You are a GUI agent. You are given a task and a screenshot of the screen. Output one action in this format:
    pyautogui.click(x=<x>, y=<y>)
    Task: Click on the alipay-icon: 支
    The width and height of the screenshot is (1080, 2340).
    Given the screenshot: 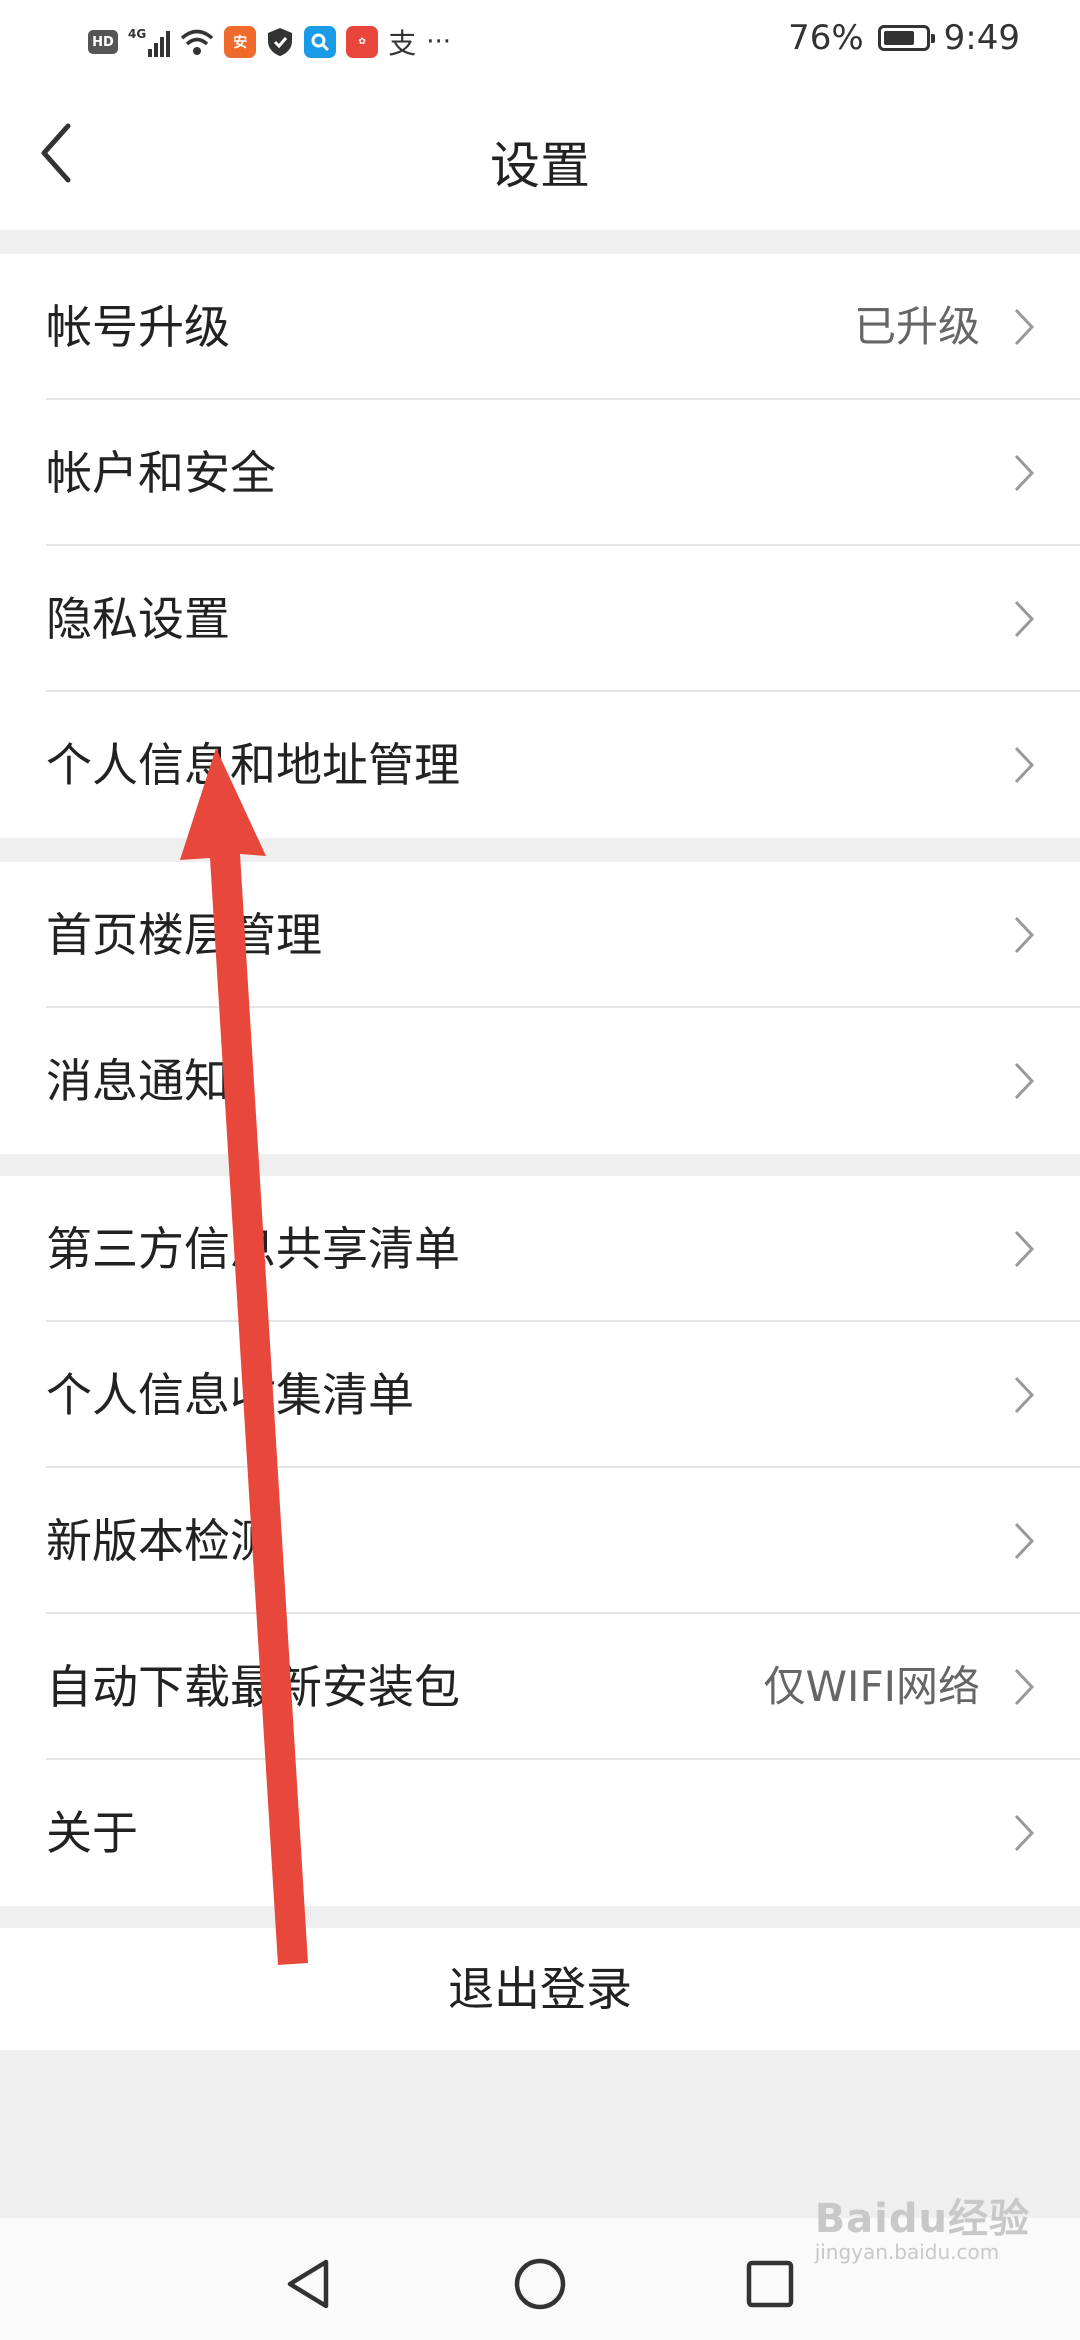 What is the action you would take?
    pyautogui.click(x=402, y=43)
    